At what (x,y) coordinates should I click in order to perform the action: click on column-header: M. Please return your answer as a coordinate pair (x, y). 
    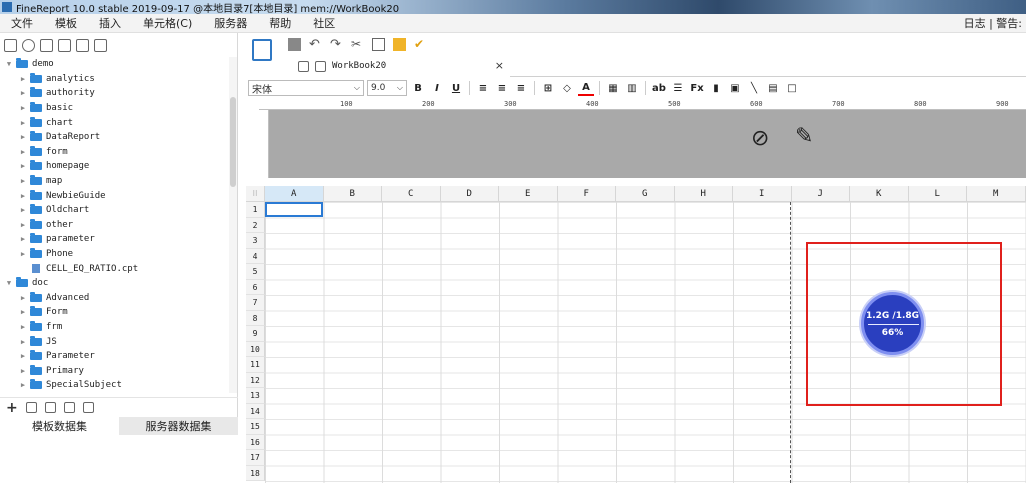
    Looking at the image, I should click on (996, 194).